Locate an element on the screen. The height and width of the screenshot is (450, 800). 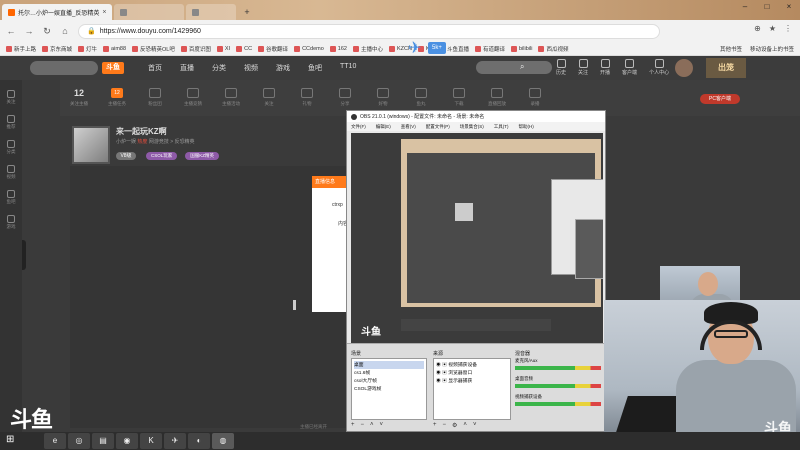
reload-icon: ↻ is located at coordinates (47, 31).